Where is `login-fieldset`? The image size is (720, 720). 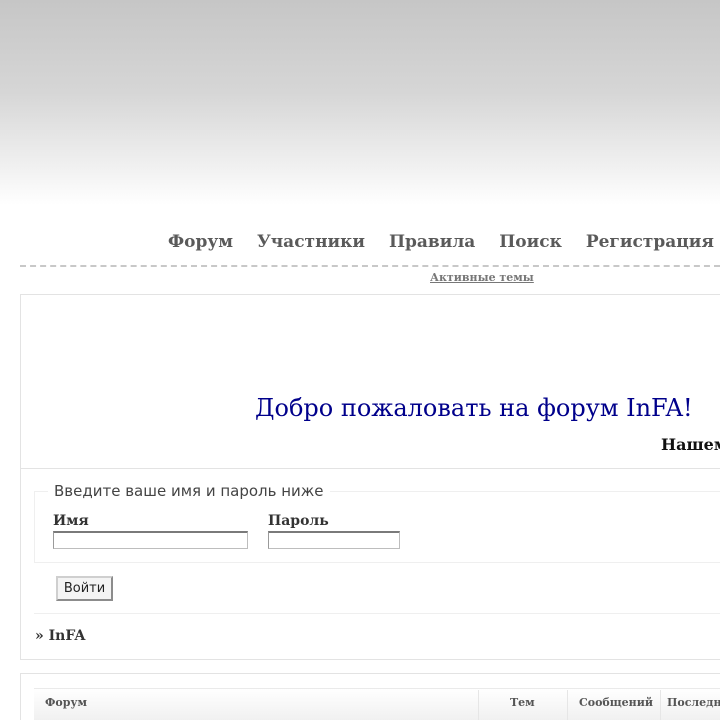
login-fieldset is located at coordinates (377, 527).